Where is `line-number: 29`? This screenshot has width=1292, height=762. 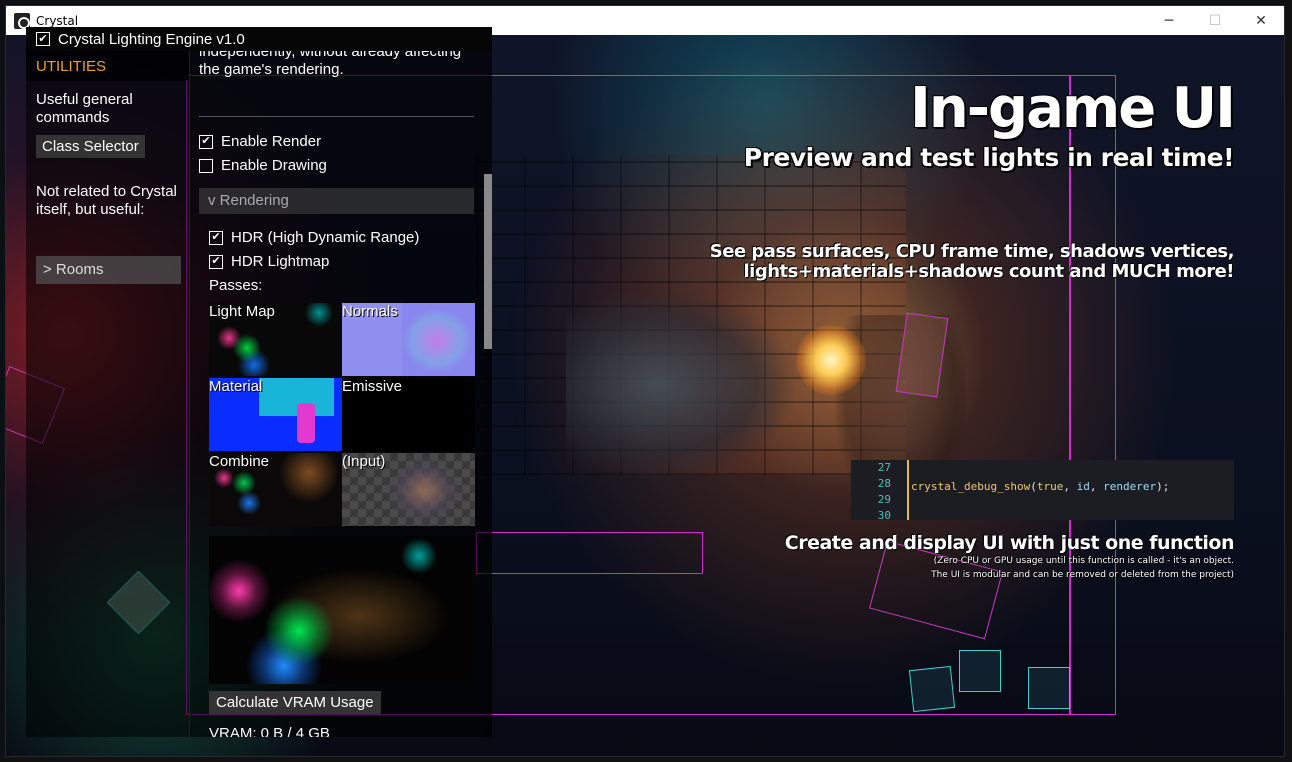
line-number: 29 is located at coordinates (884, 499).